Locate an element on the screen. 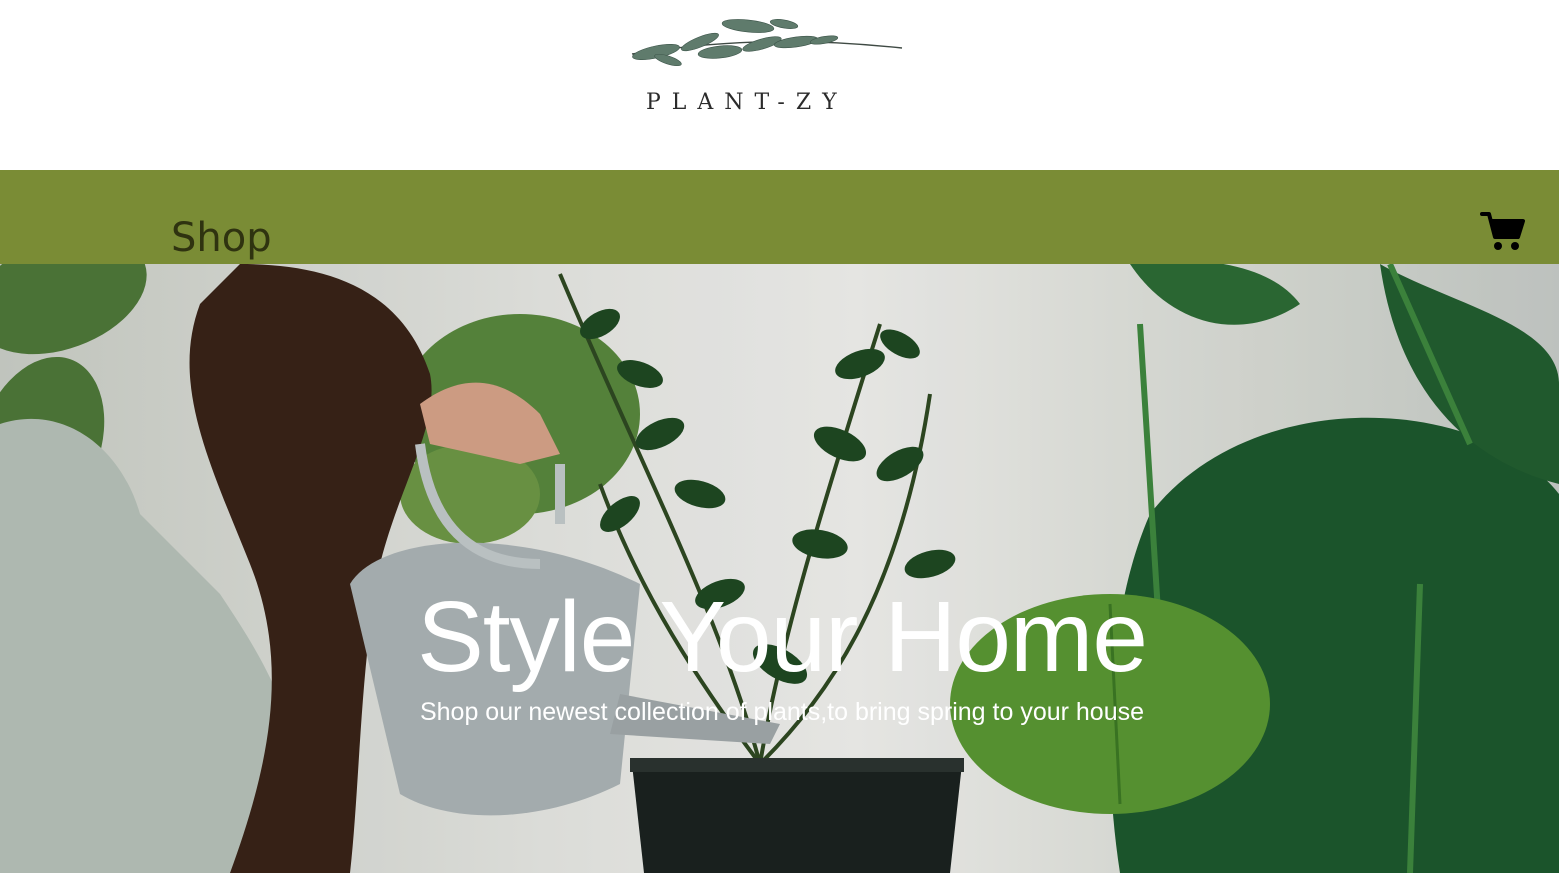 The width and height of the screenshot is (1559, 877). main-nav: Shop is located at coordinates (779, 217).